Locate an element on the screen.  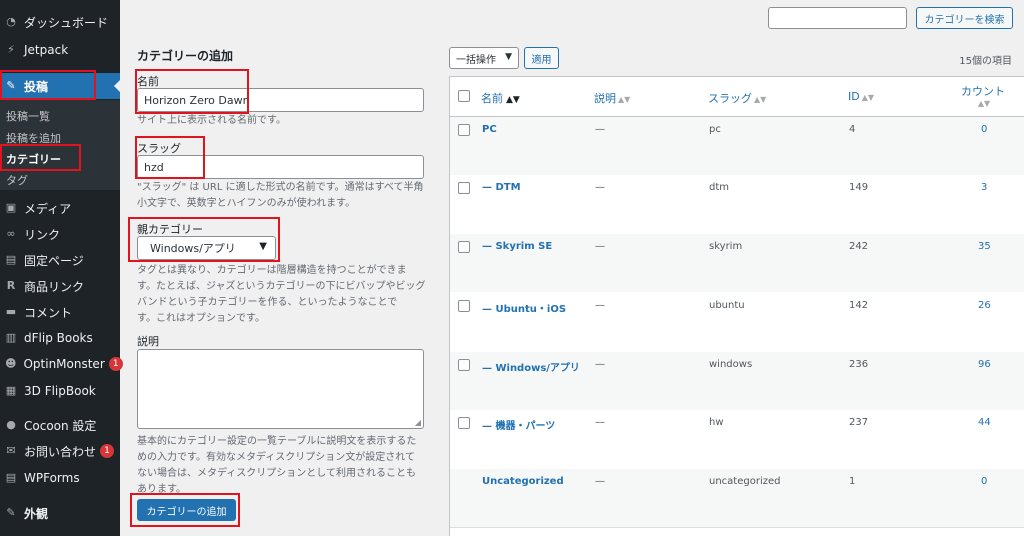
column-header-slug: スラッグ ▲▼ is located at coordinates (737, 98).